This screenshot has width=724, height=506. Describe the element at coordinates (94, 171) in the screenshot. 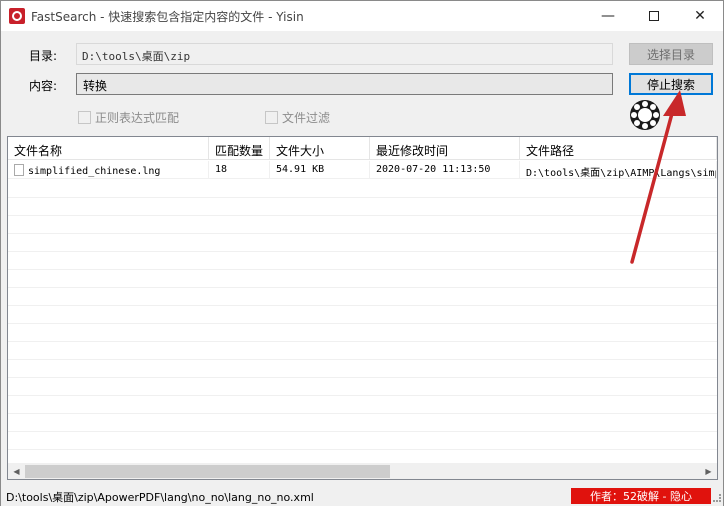

I see `file-name-text: simplified_chinese.lng` at that location.